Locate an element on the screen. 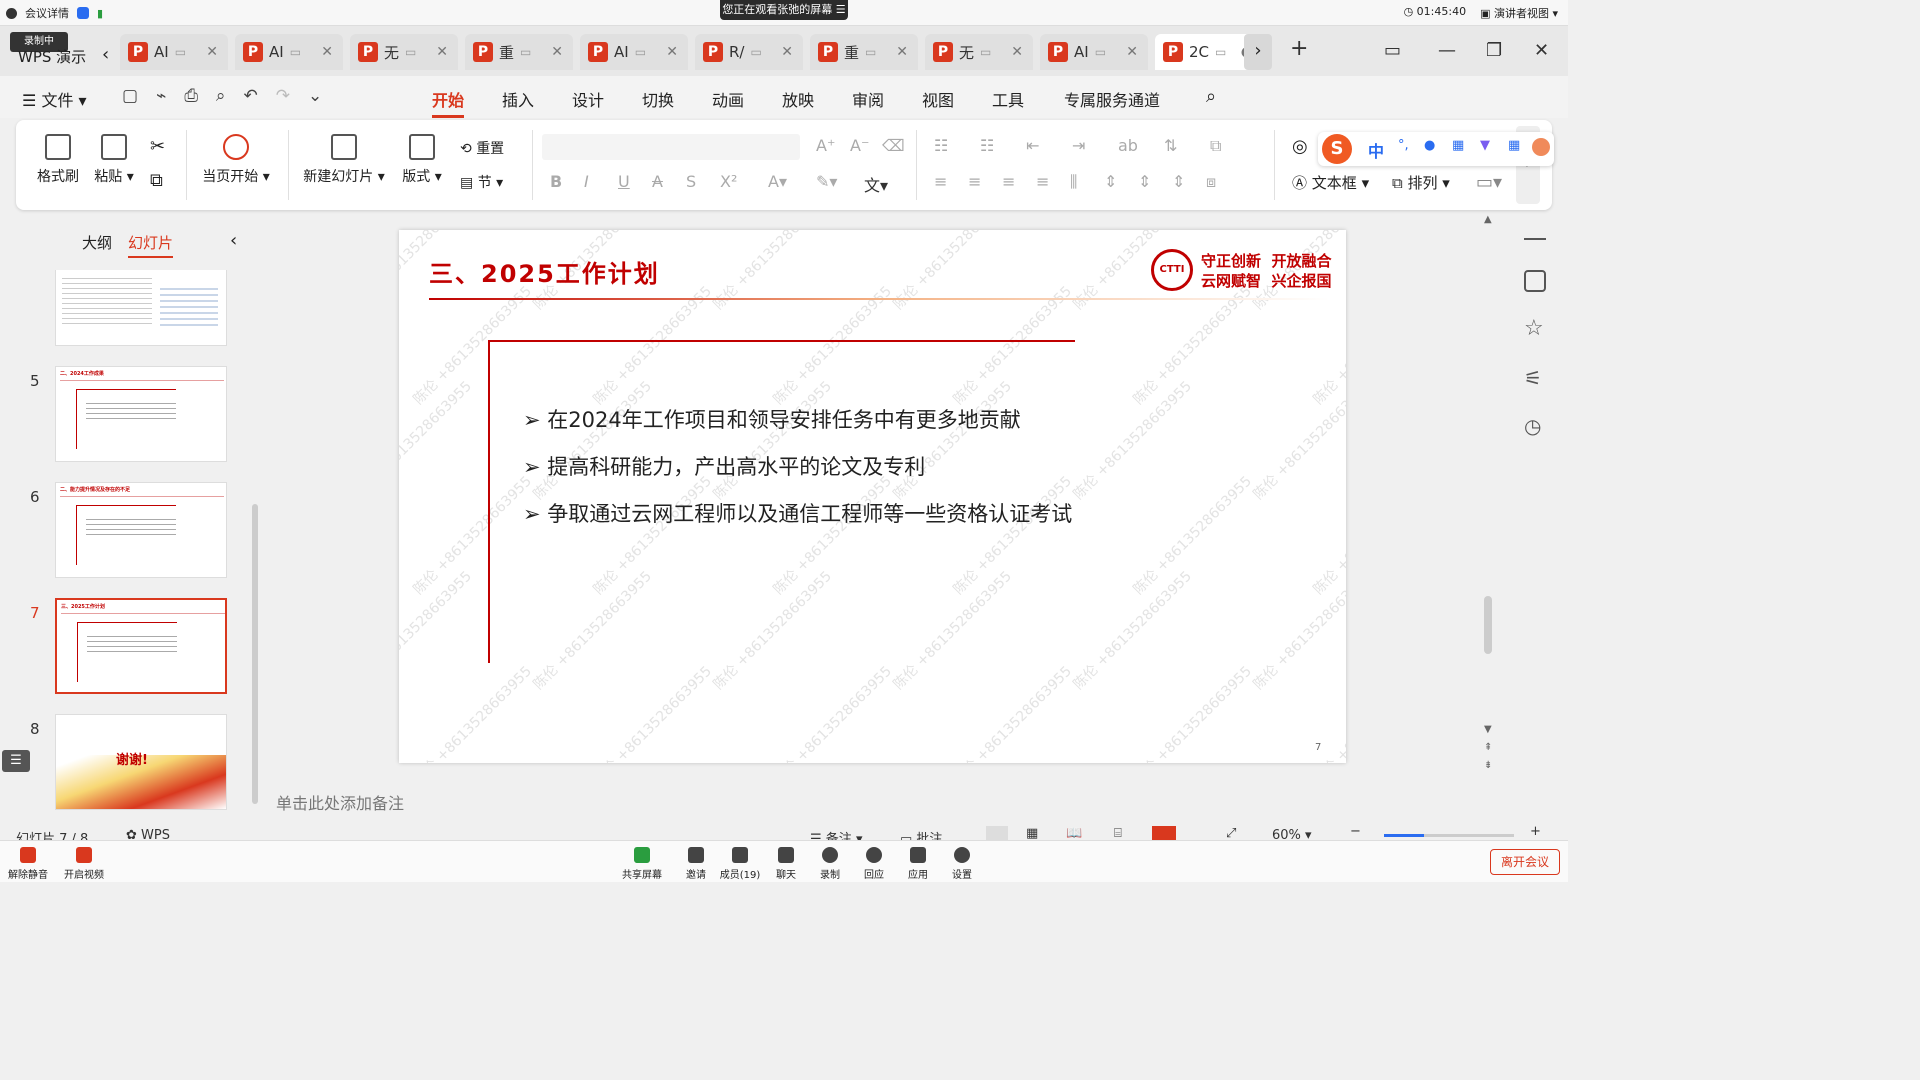 The height and width of the screenshot is (1080, 1920). slide-thumbnail-5: 二、2024工作成果 is located at coordinates (141, 414).